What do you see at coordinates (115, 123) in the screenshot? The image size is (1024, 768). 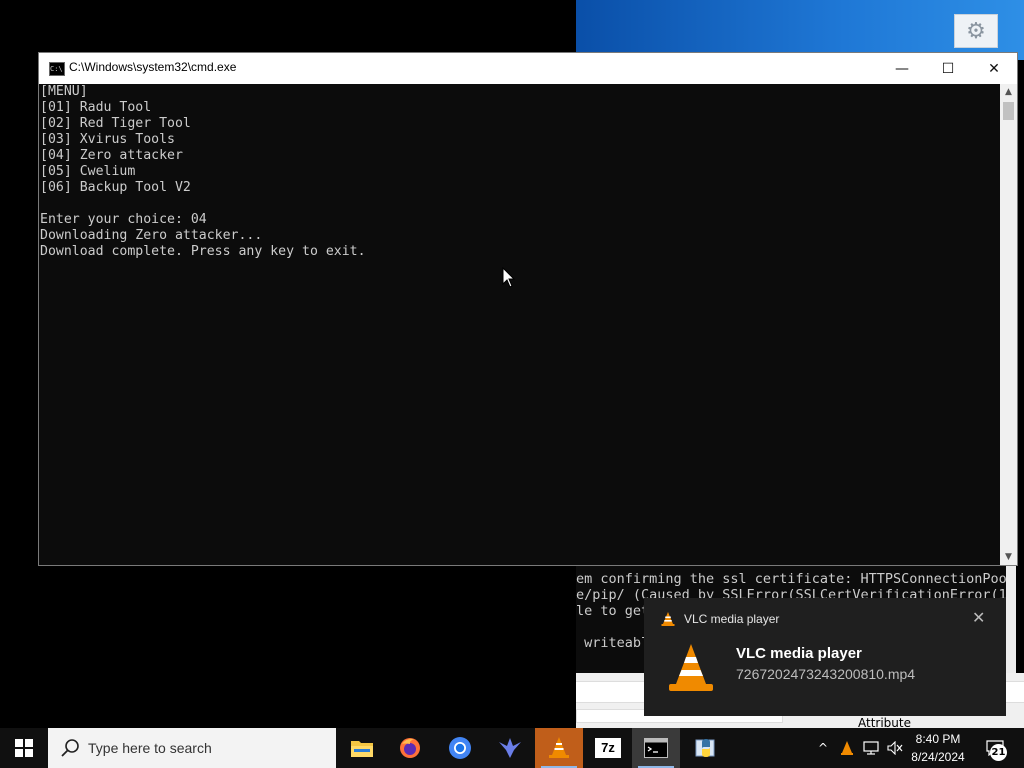 I see `console-line: [02] Red Tiger Tool` at bounding box center [115, 123].